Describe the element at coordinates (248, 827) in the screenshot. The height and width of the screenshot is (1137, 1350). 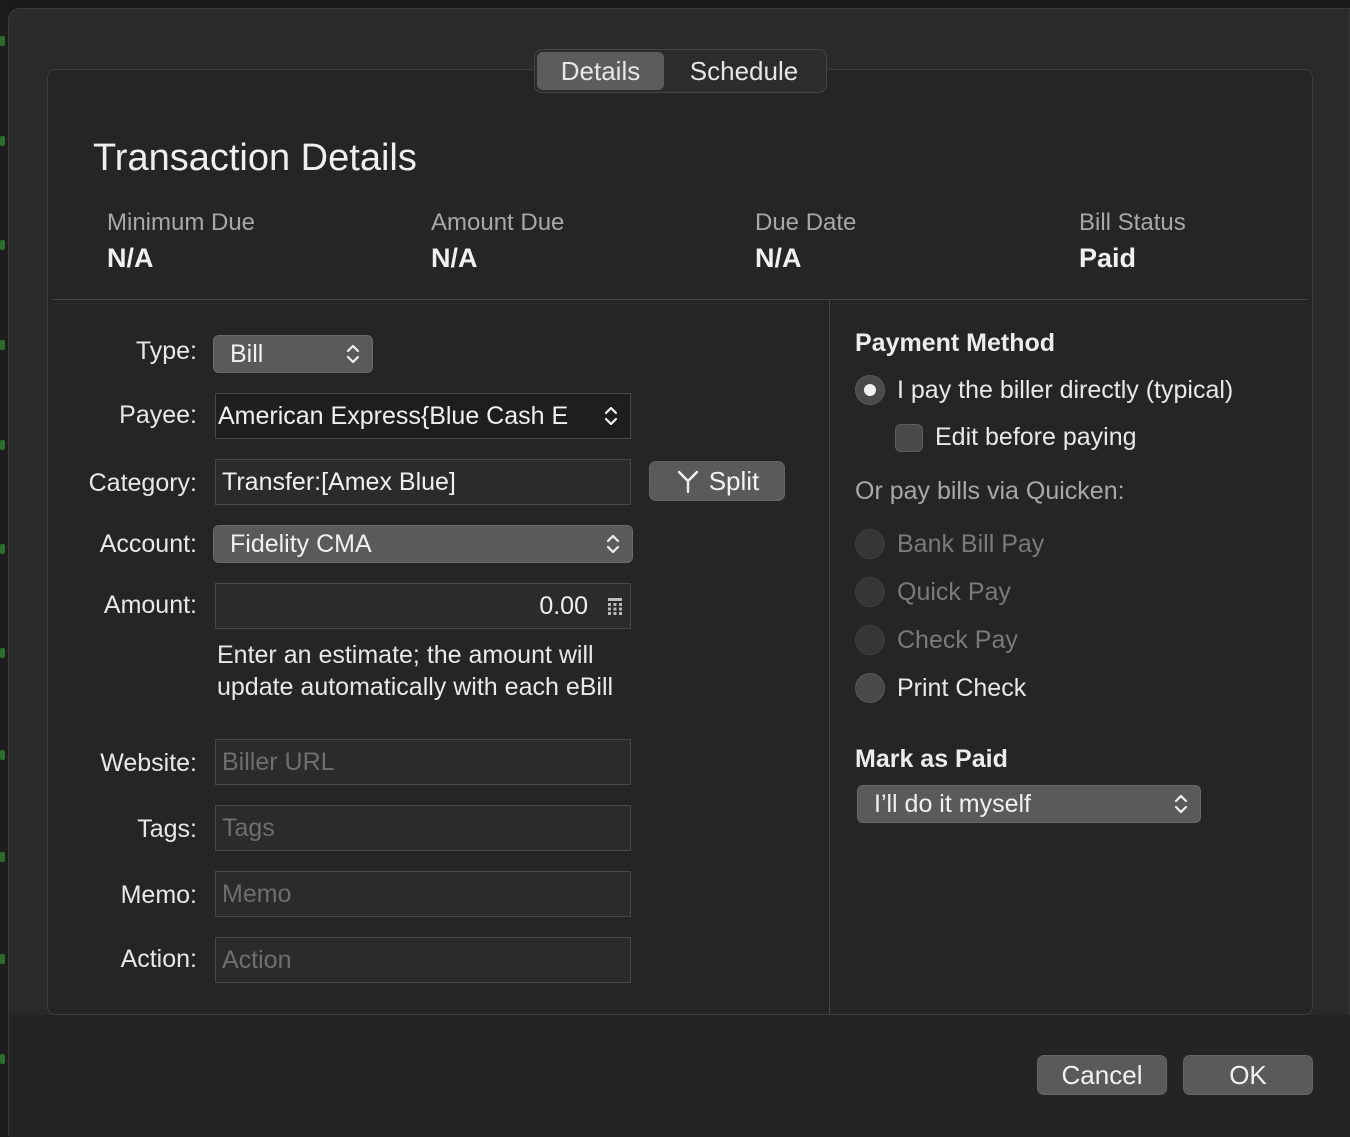
I see `tags-placeholder: Tags` at that location.